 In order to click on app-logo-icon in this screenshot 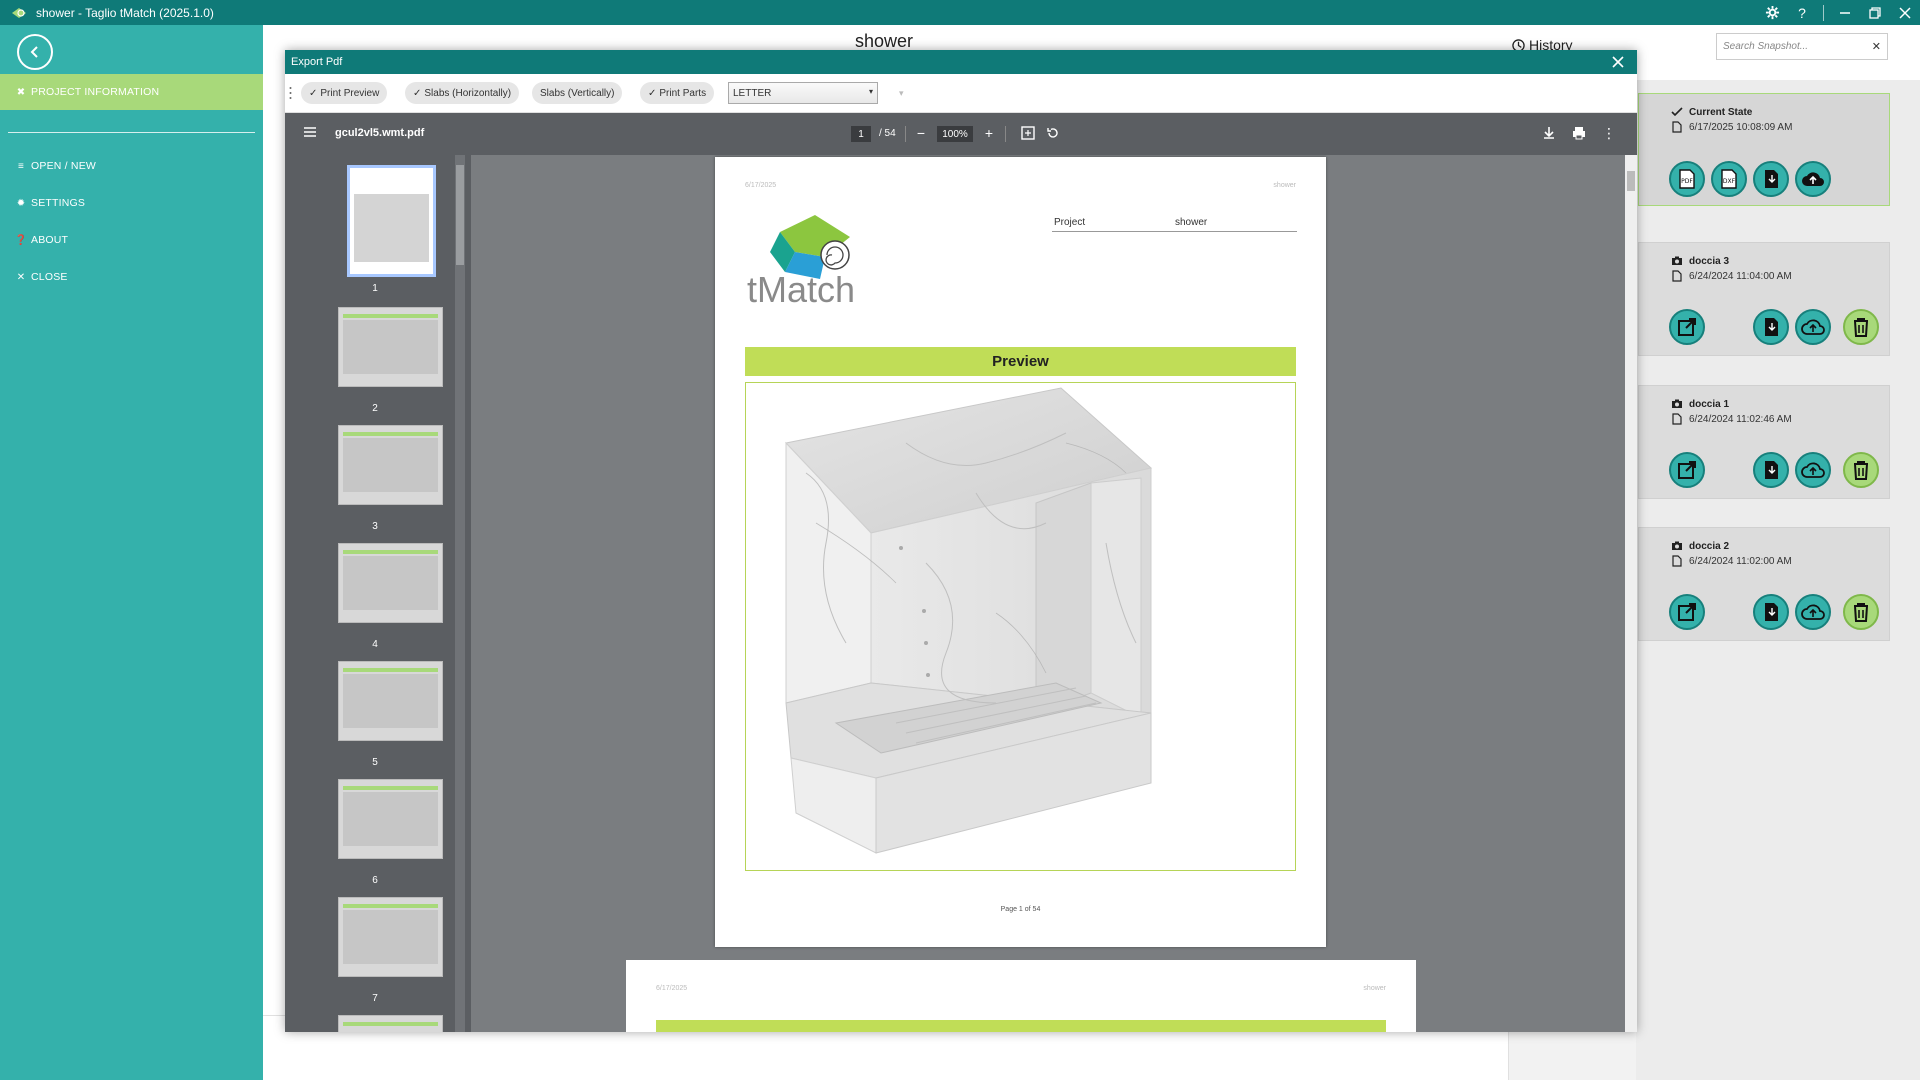, I will do `click(19, 12)`.